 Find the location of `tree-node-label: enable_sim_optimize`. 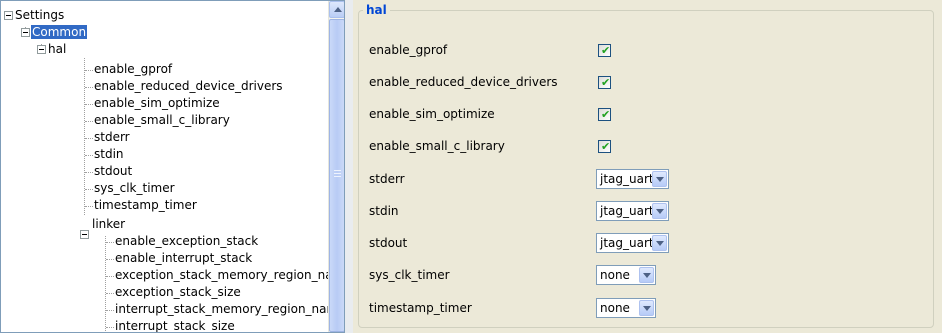

tree-node-label: enable_sim_optimize is located at coordinates (157, 103).